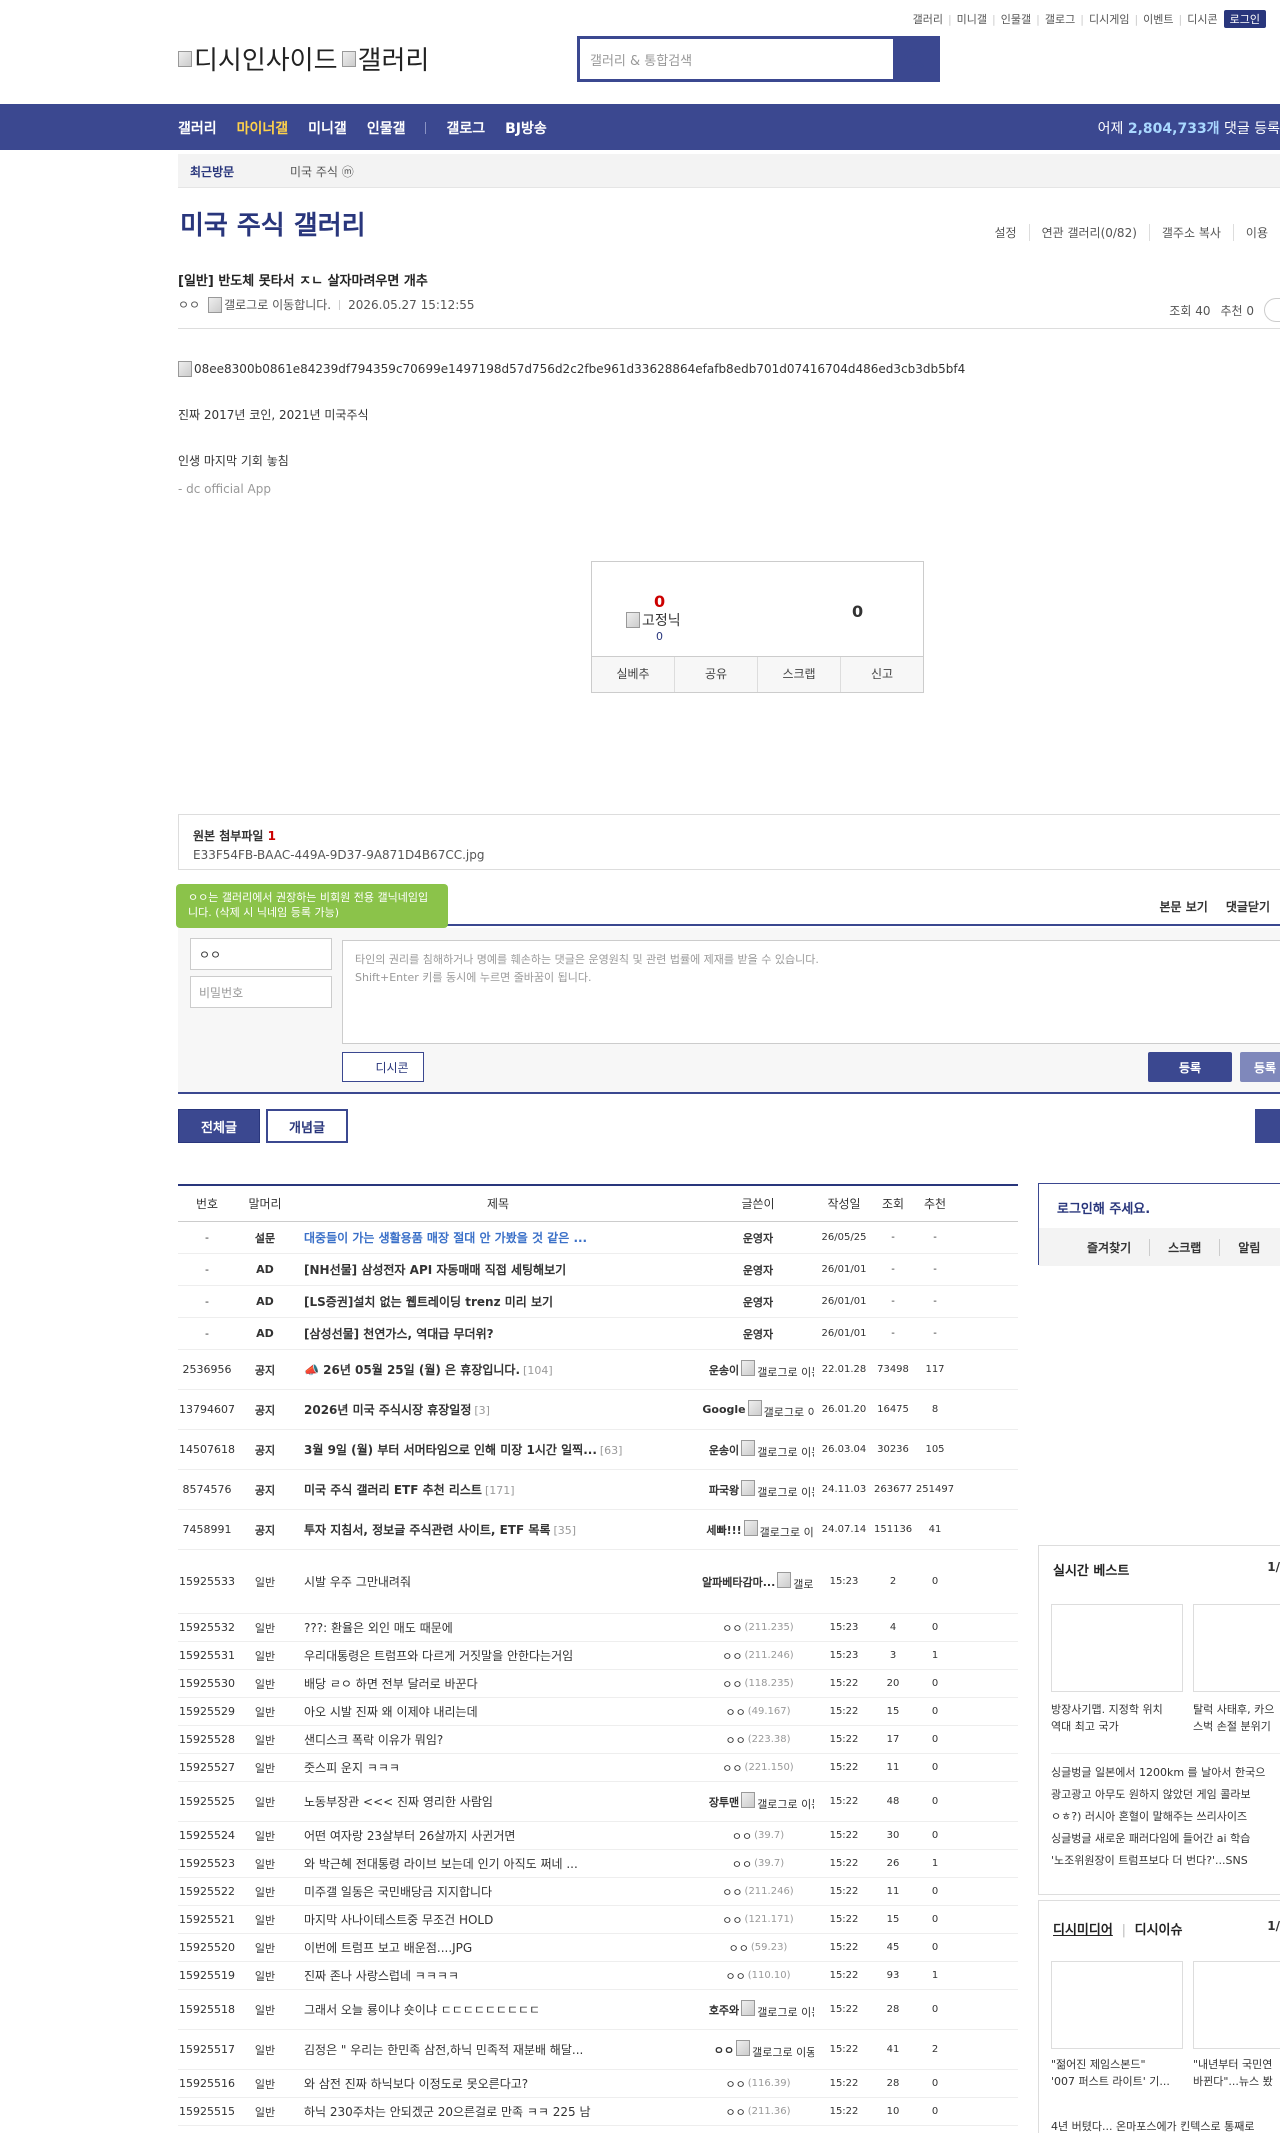 This screenshot has width=1280, height=2136. I want to click on row-title: 하닉 230주차는 안되겠군 20으른걸로 만족 ㅋㅋ 225 남, so click(498, 2111).